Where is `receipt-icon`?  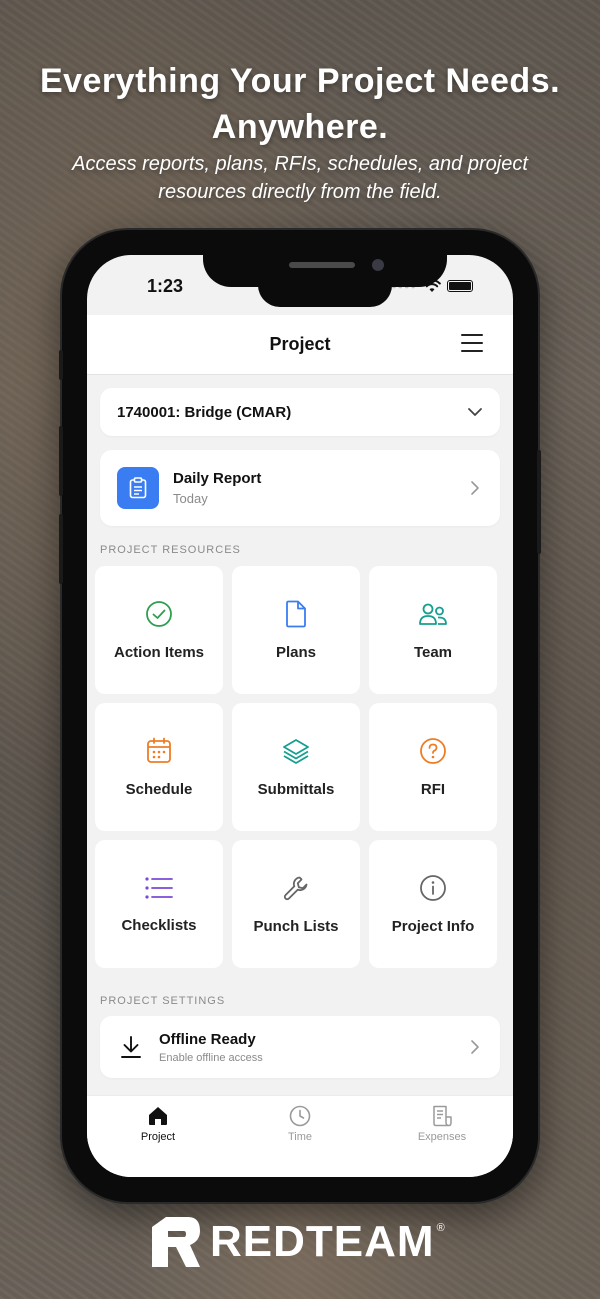 receipt-icon is located at coordinates (442, 1116).